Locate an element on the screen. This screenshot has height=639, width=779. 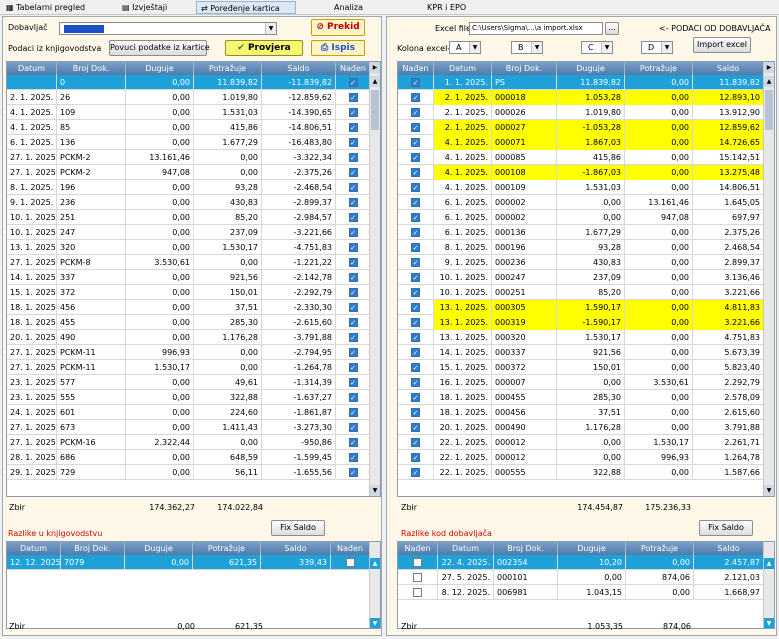
table-row: ✓ 20. 1. 2025. 000490 1.176,28 0,00 3.791,88 is located at coordinates (581, 427).